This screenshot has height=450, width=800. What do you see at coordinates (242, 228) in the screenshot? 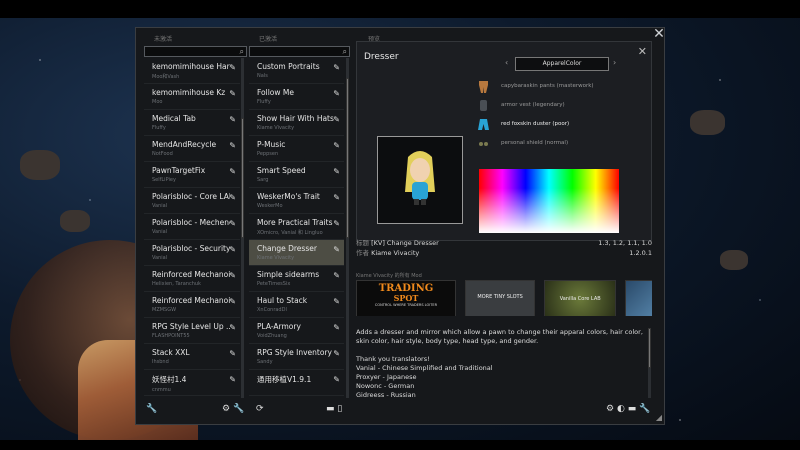
I see `inactive-scrollbar` at bounding box center [242, 228].